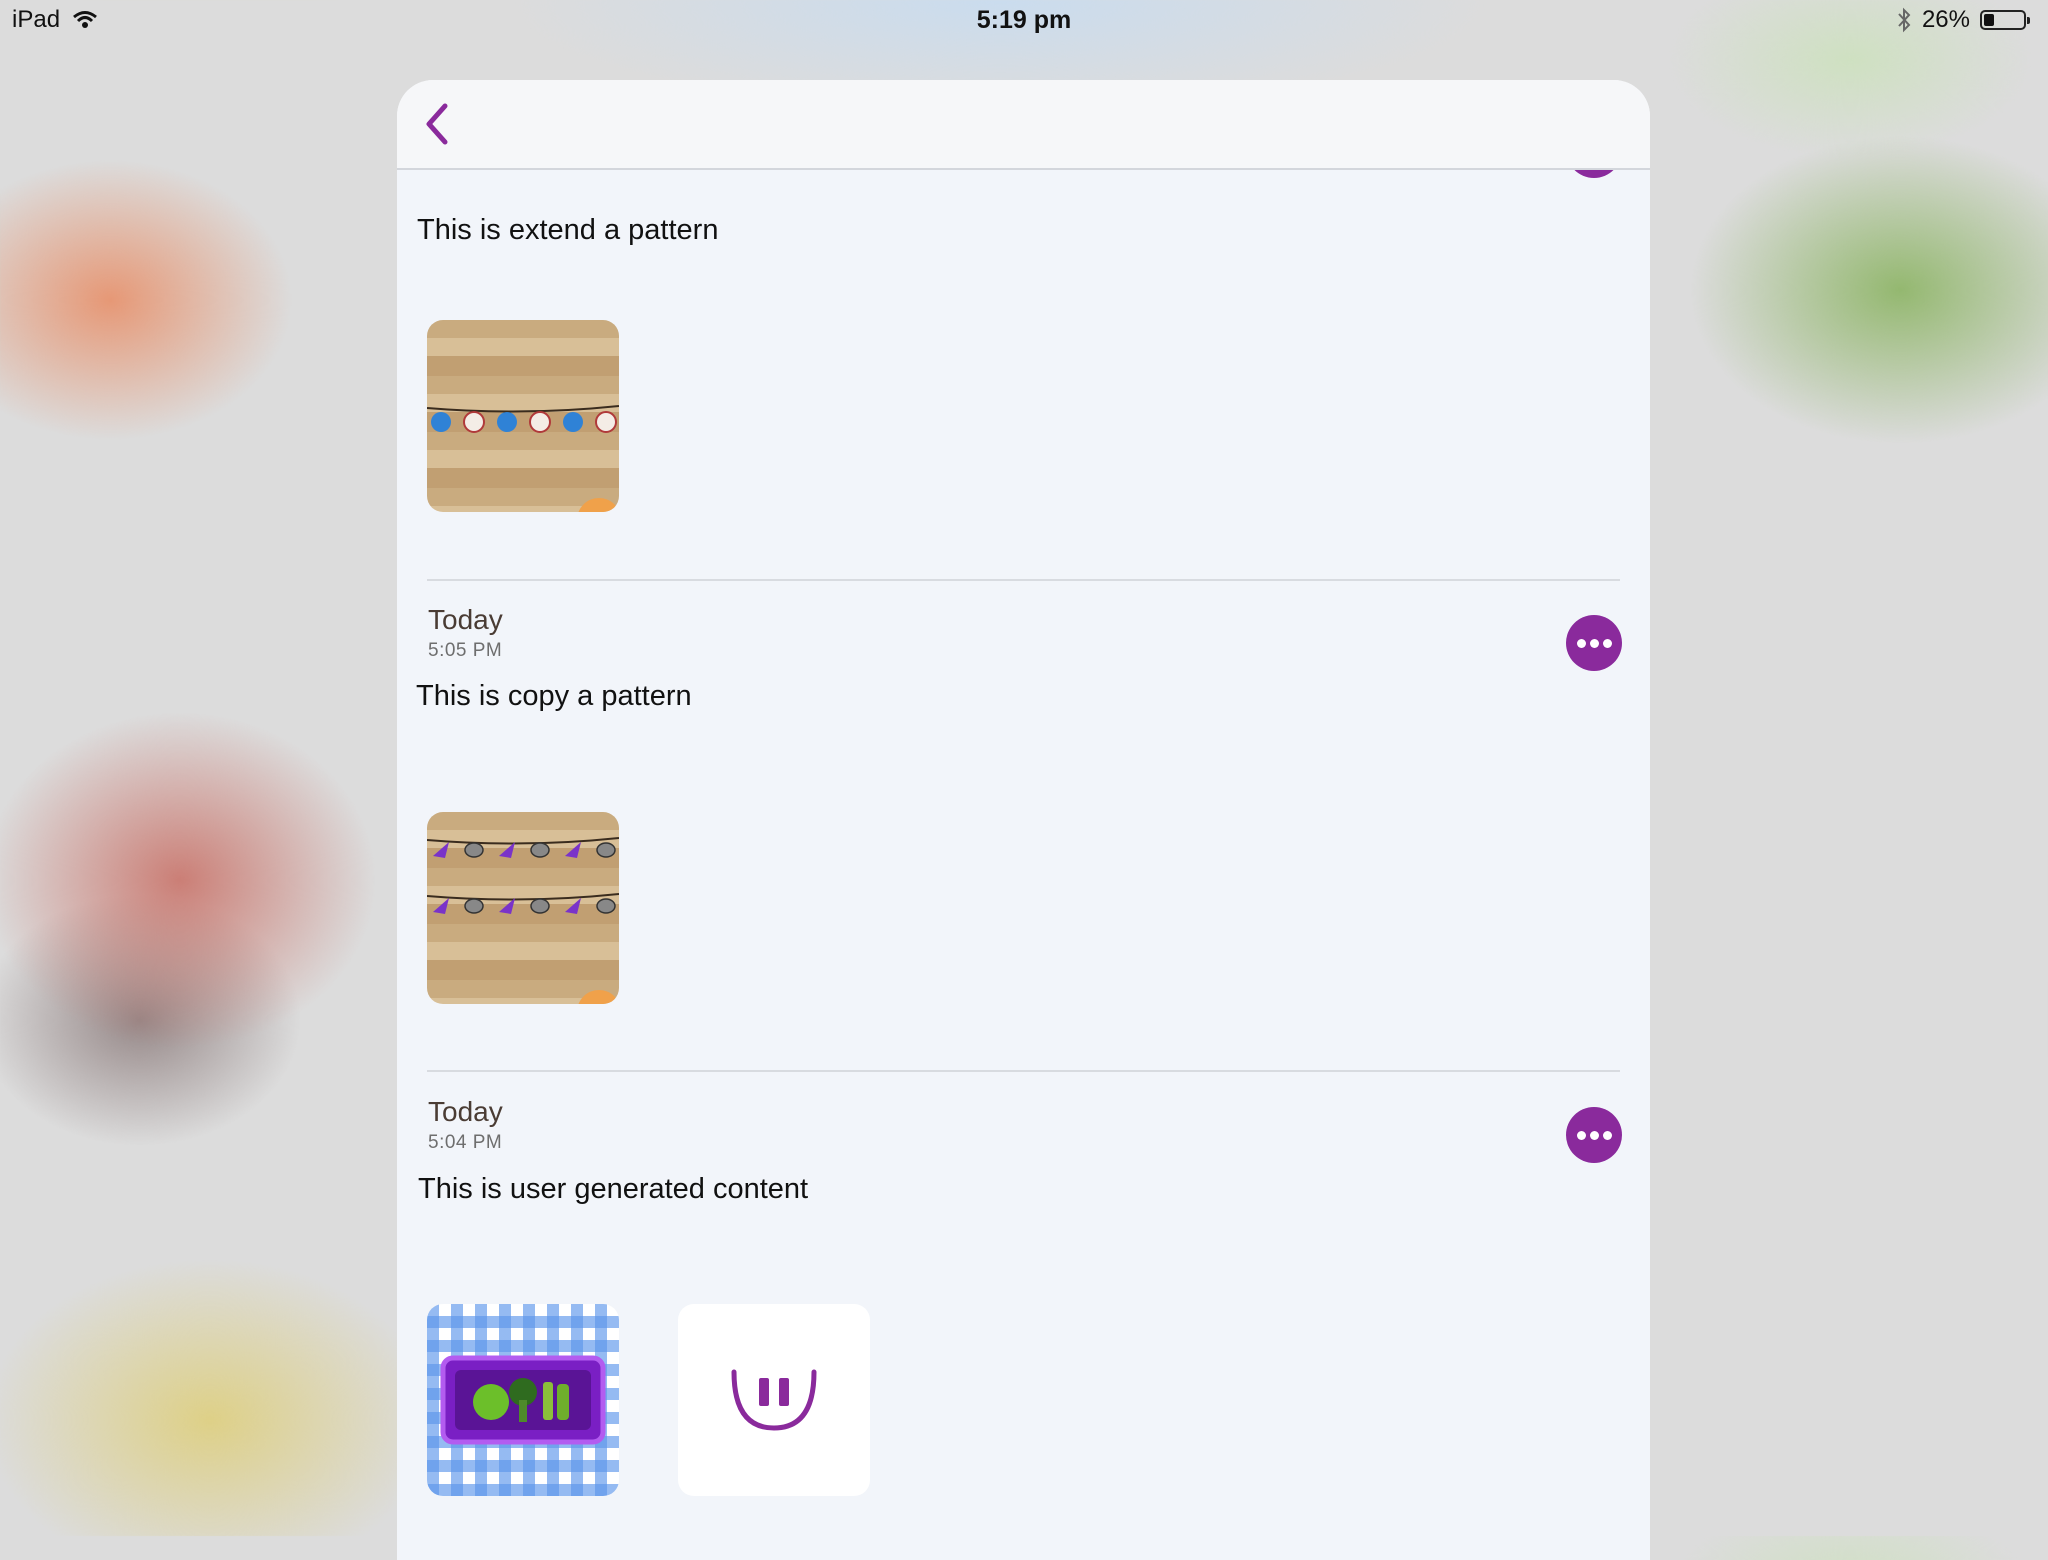  Describe the element at coordinates (523, 458) in the screenshot. I see `extend-pattern-image` at that location.